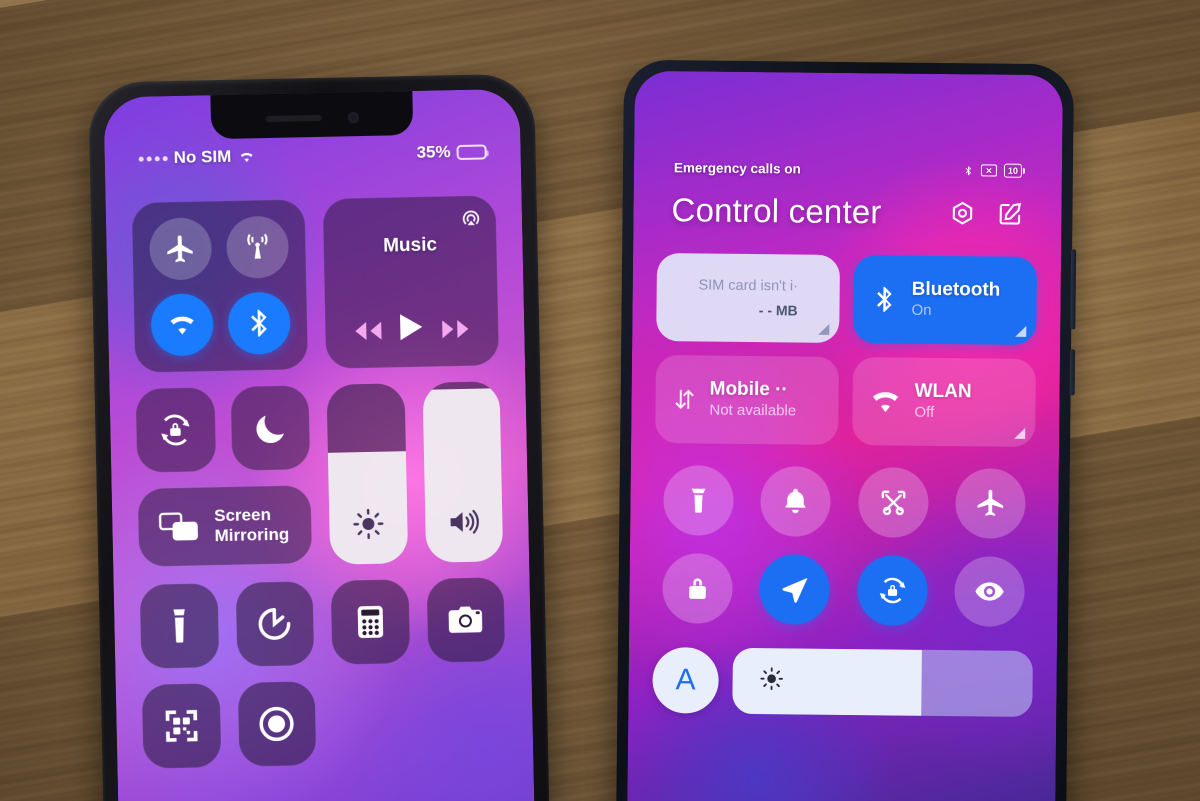  I want to click on auto-brightness-button: A, so click(685, 680).